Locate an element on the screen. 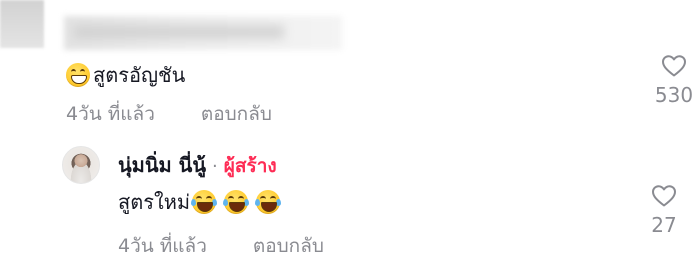 Image resolution: width=700 pixels, height=275 pixels. blurred-avatar is located at coordinates (22, 24).